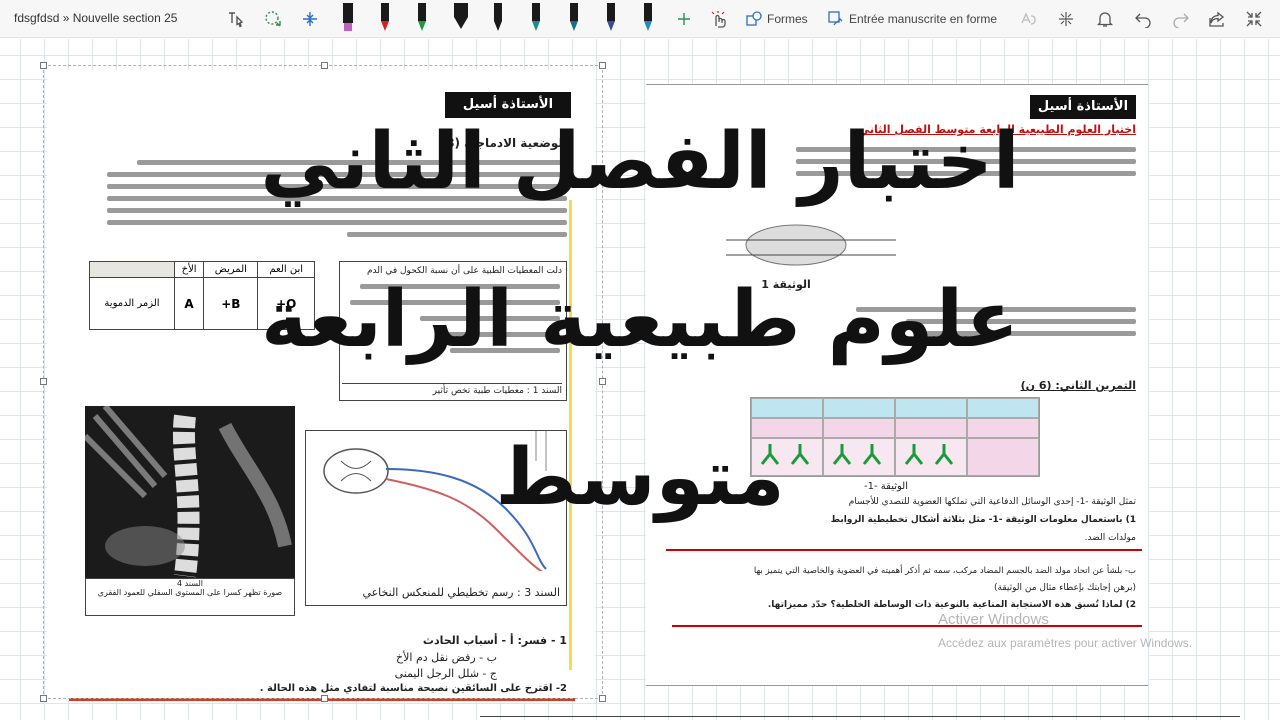 Image resolution: width=1280 pixels, height=720 pixels. I want to click on plus-icon, so click(684, 19).